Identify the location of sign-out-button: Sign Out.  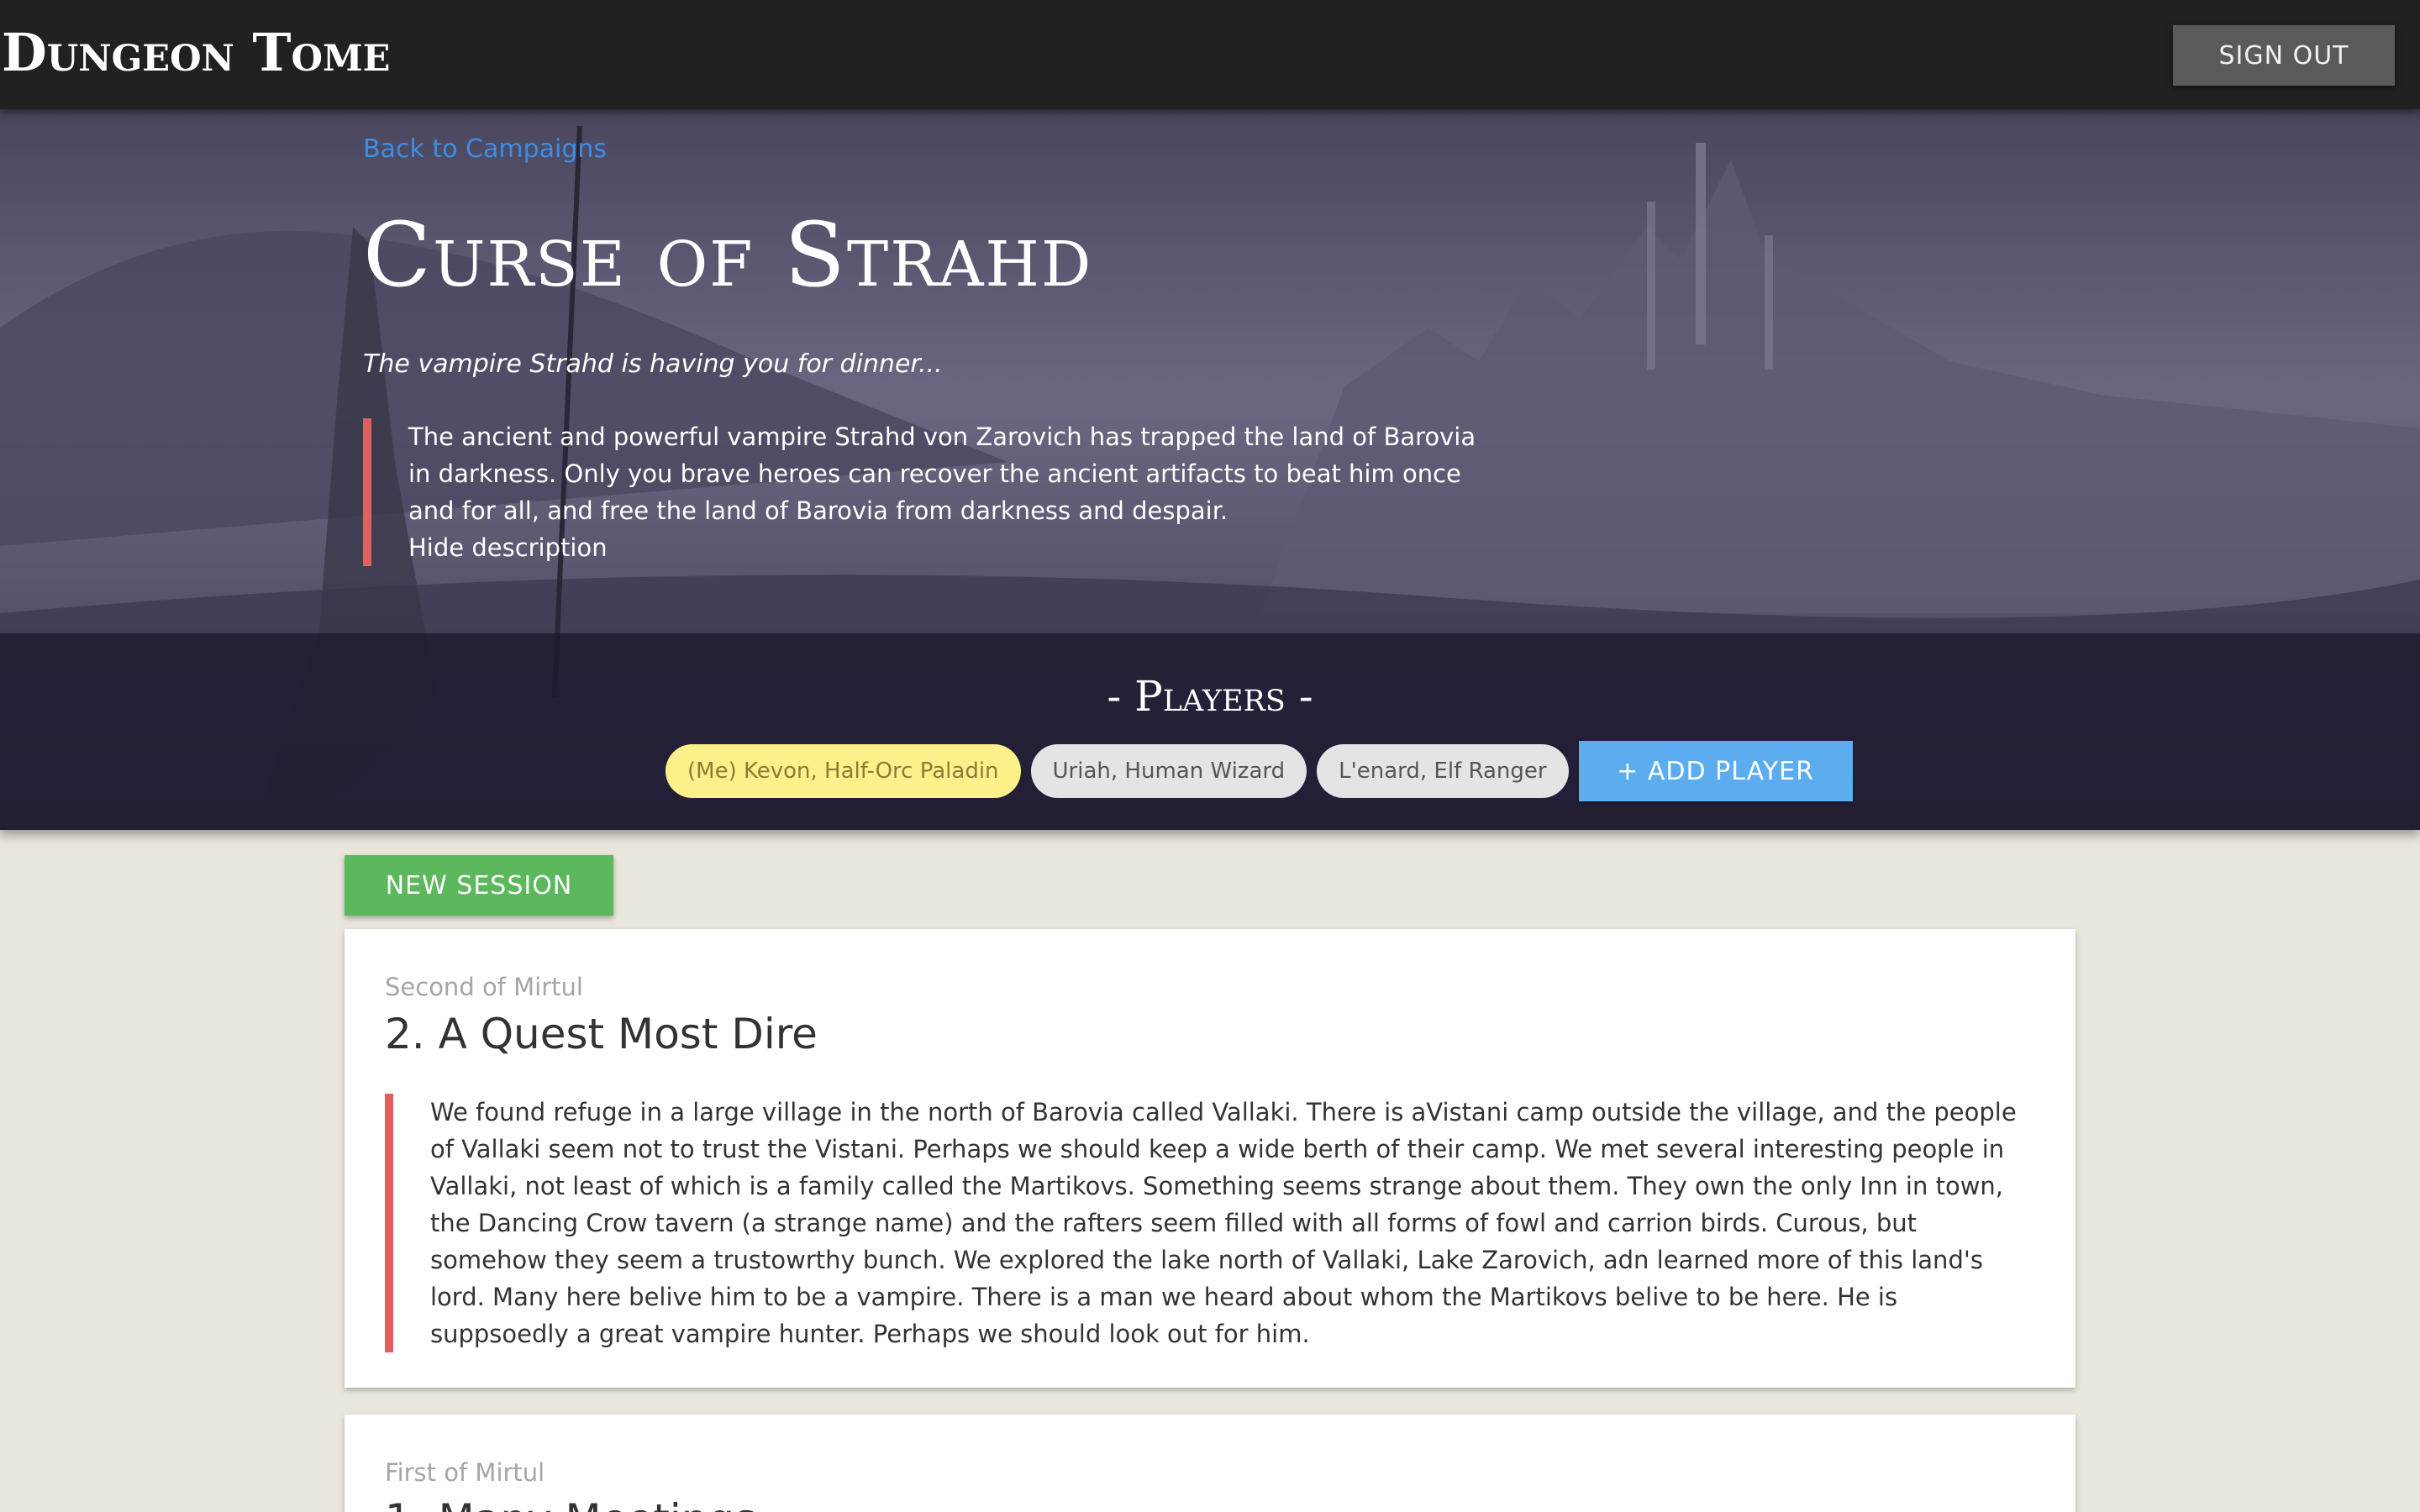
(2284, 55).